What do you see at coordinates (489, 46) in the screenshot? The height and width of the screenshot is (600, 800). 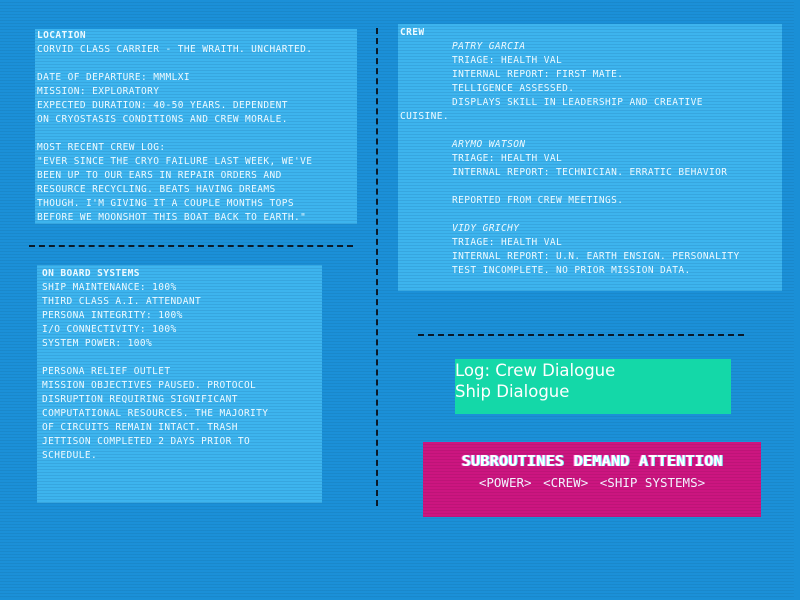 I see `crew-member-name: PATRY GARCIA` at bounding box center [489, 46].